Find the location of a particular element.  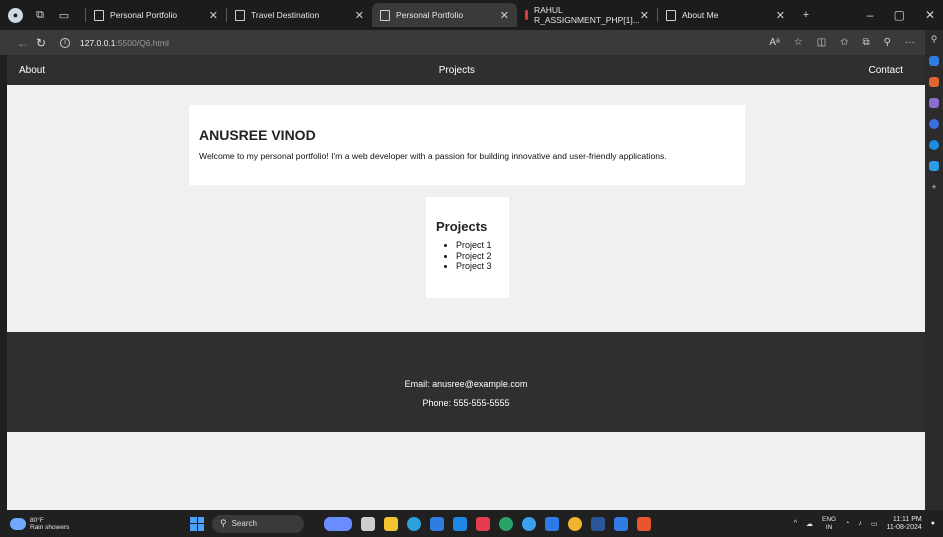

search-label: Search is located at coordinates (244, 523).